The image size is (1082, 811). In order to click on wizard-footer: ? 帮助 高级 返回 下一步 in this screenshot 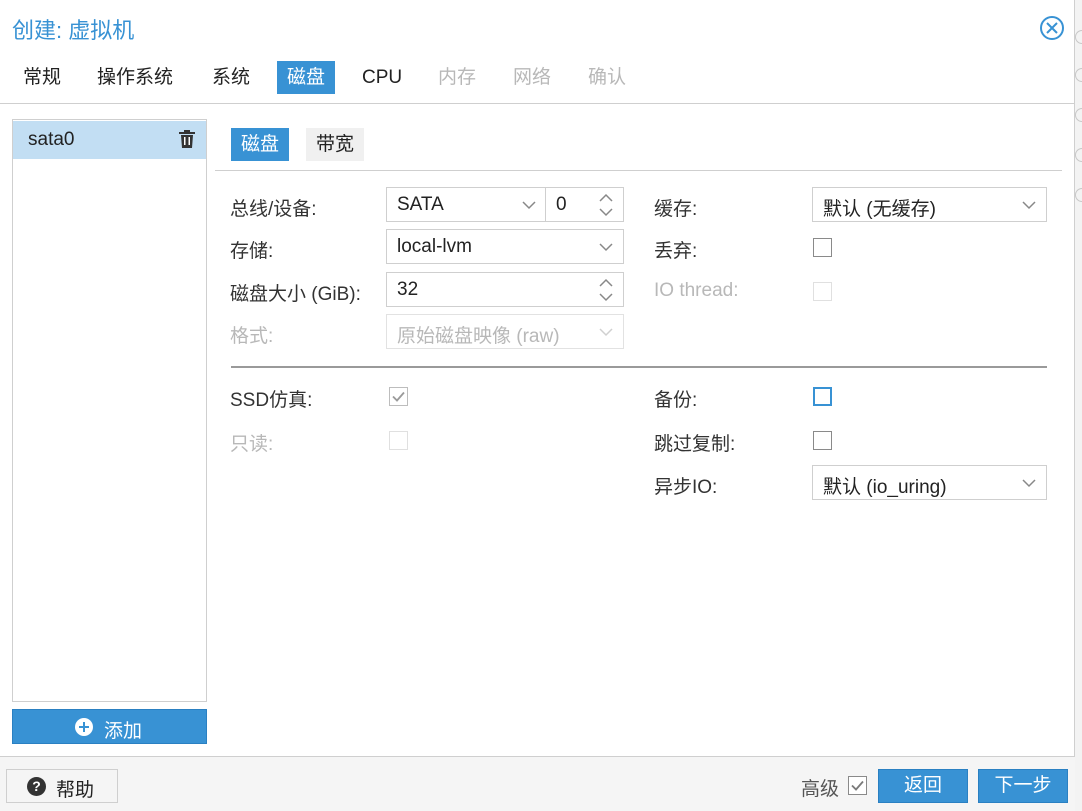, I will do `click(537, 783)`.